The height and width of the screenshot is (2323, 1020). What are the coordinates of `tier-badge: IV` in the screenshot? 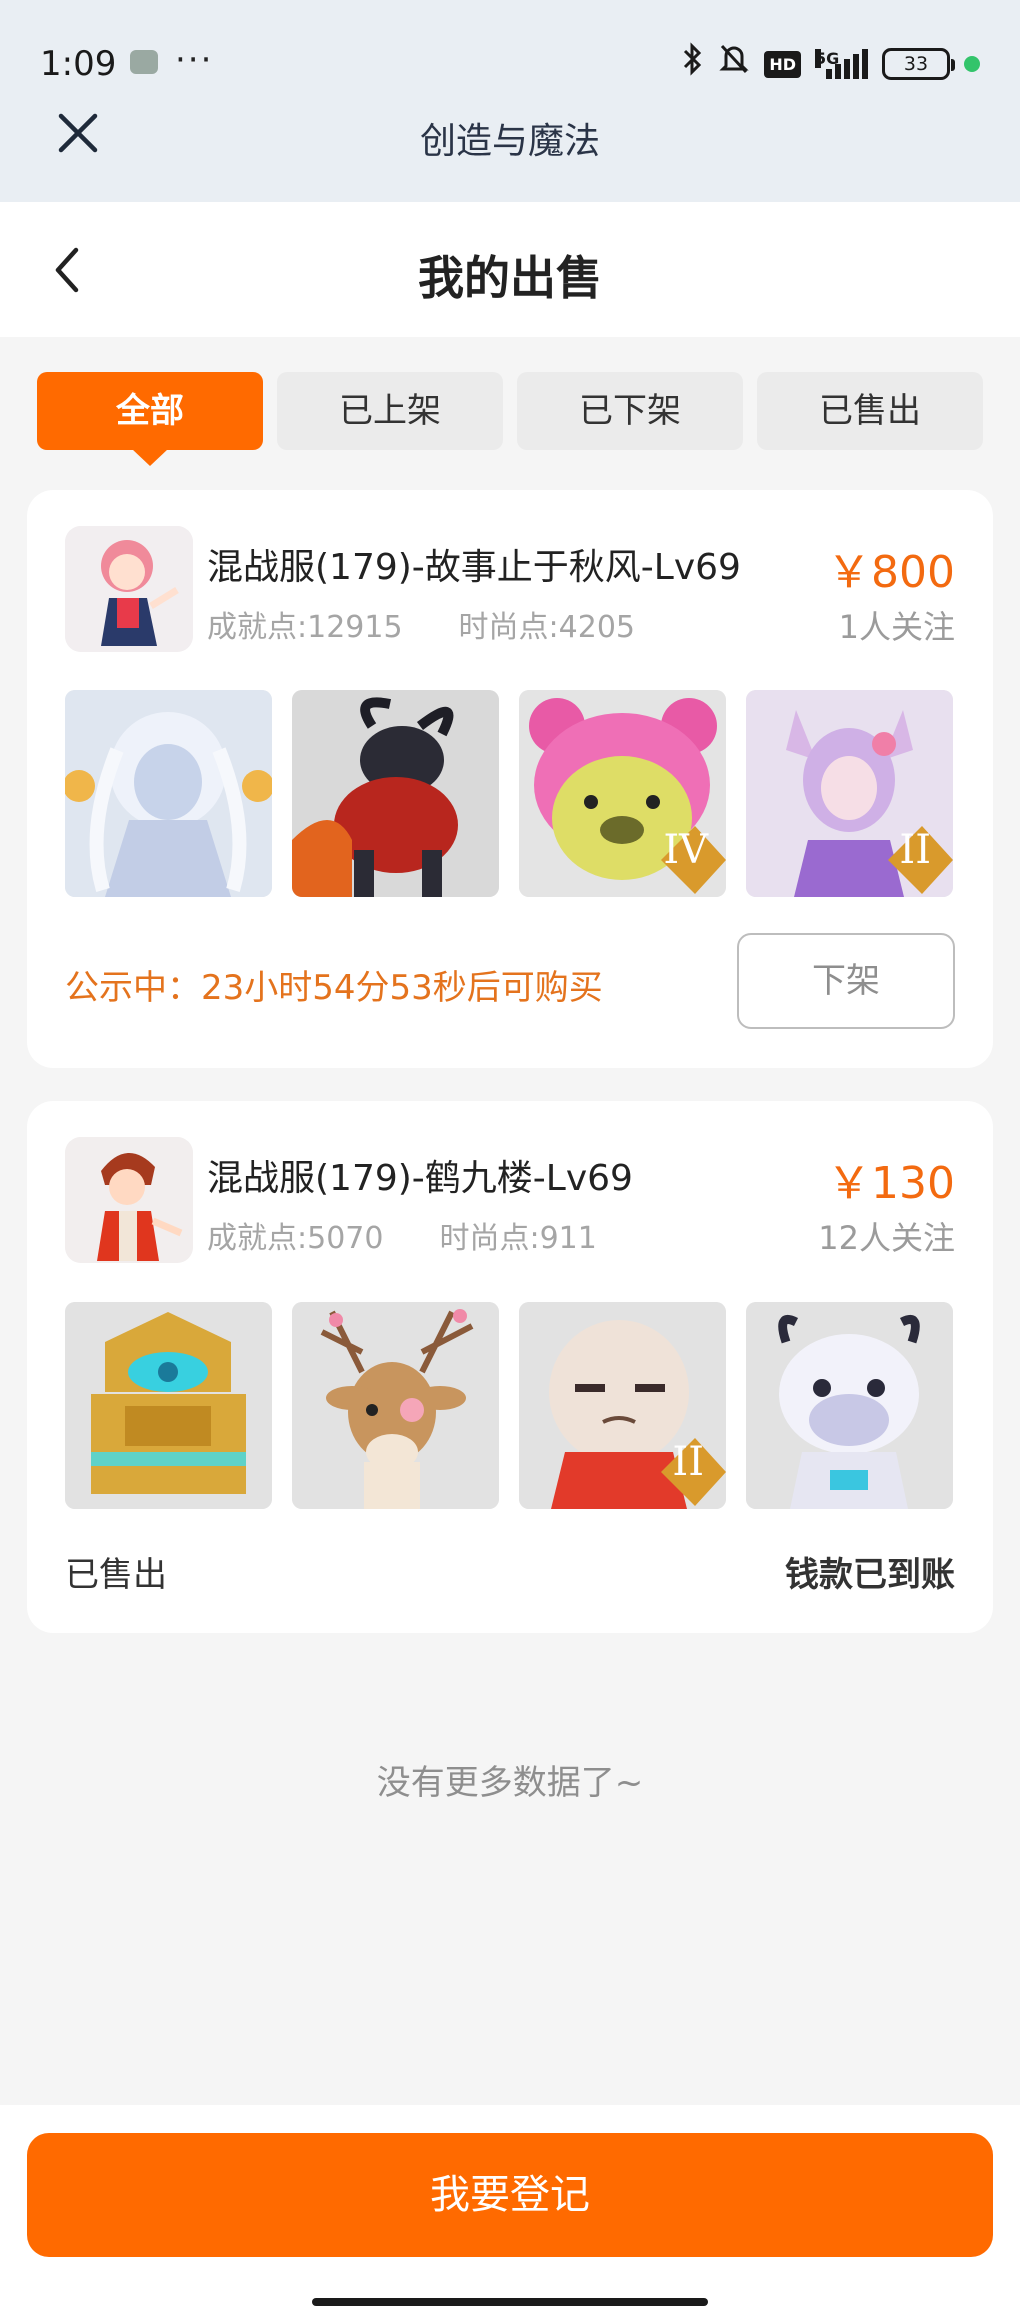 It's located at (685, 850).